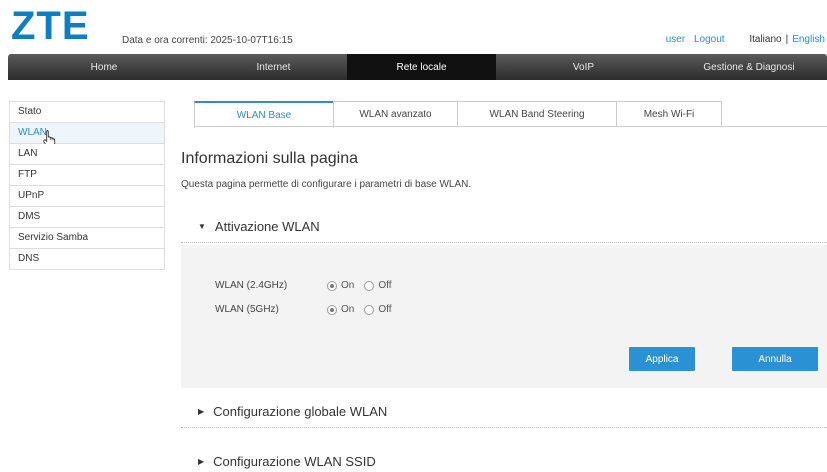 This screenshot has height=472, width=827. I want to click on nav-voip: VoIP, so click(583, 67).